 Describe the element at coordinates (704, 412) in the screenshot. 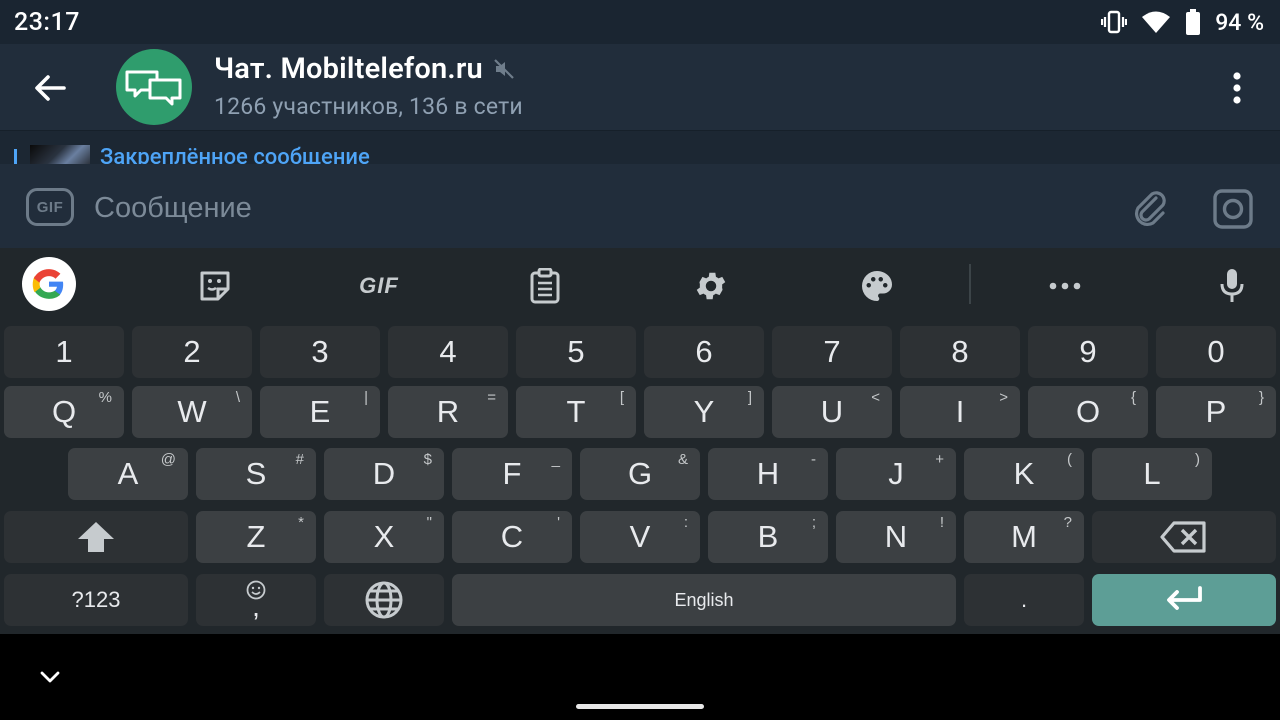

I see `key-y: Y]` at that location.